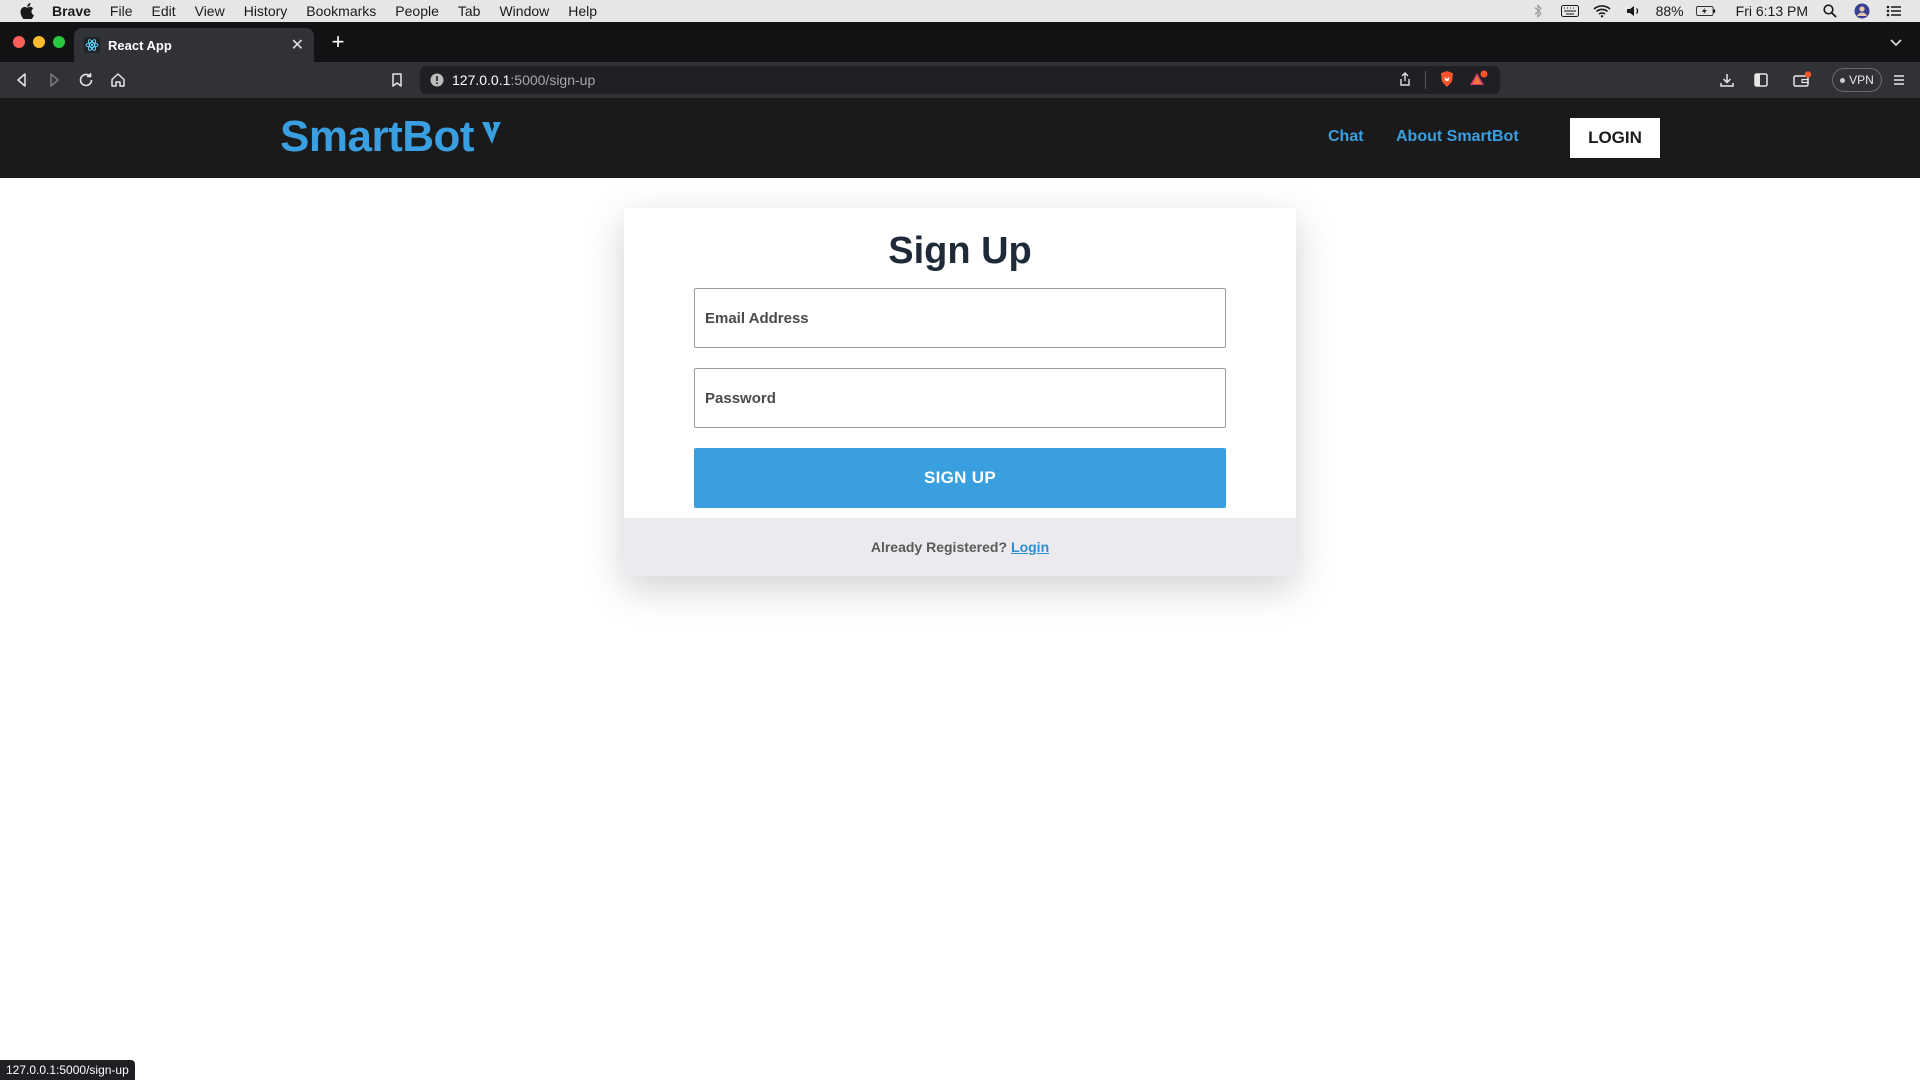  I want to click on spotlight-search-icon, so click(1830, 11).